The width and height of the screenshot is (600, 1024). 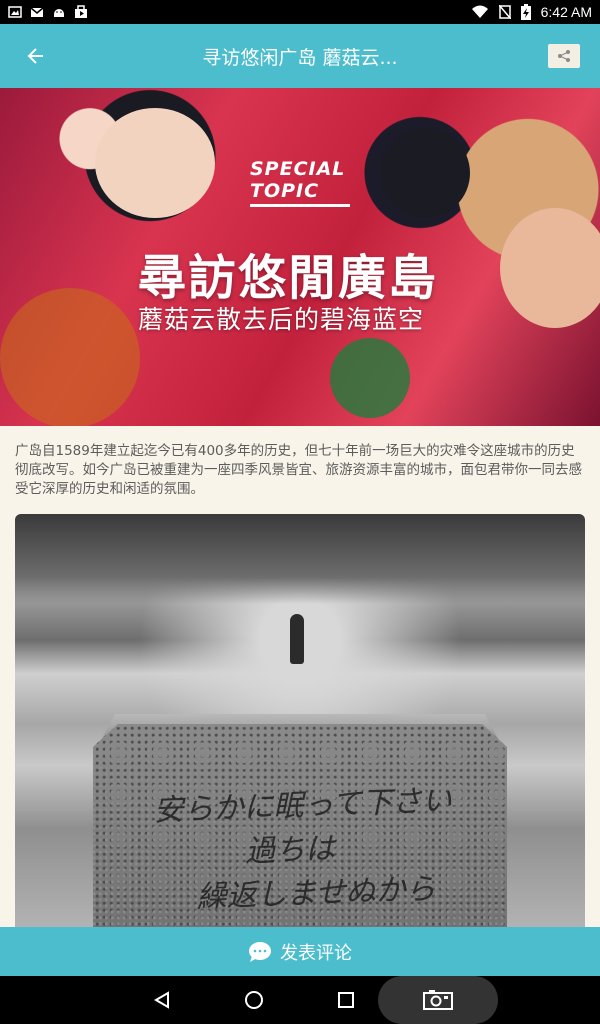 I want to click on back-button, so click(x=36, y=56).